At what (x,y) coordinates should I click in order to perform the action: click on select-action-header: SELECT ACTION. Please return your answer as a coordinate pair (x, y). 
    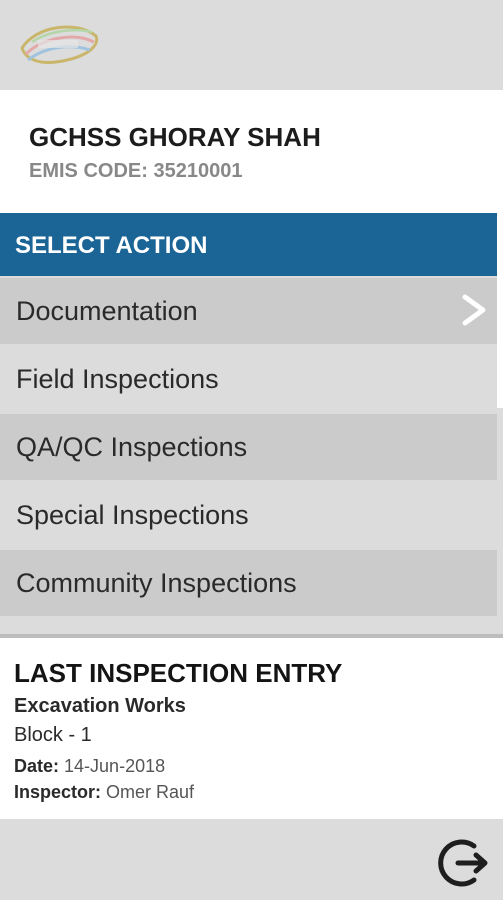
    Looking at the image, I should click on (248, 244).